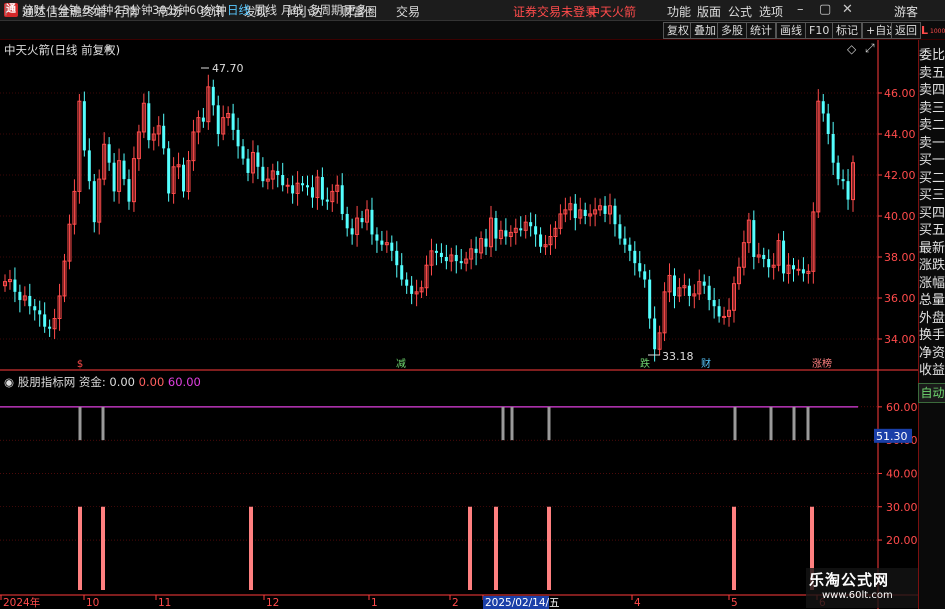 The height and width of the screenshot is (609, 945). Describe the element at coordinates (932, 263) in the screenshot. I see `side-item-12: 涨跌` at that location.